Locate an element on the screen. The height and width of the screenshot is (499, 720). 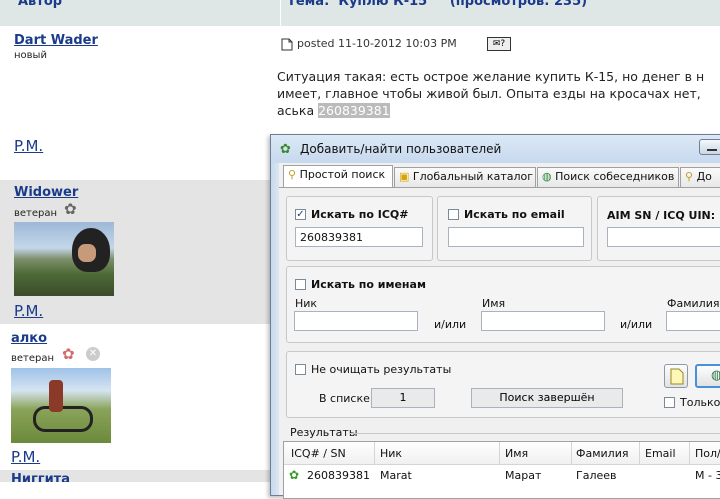
rider-shape is located at coordinates (56, 396).